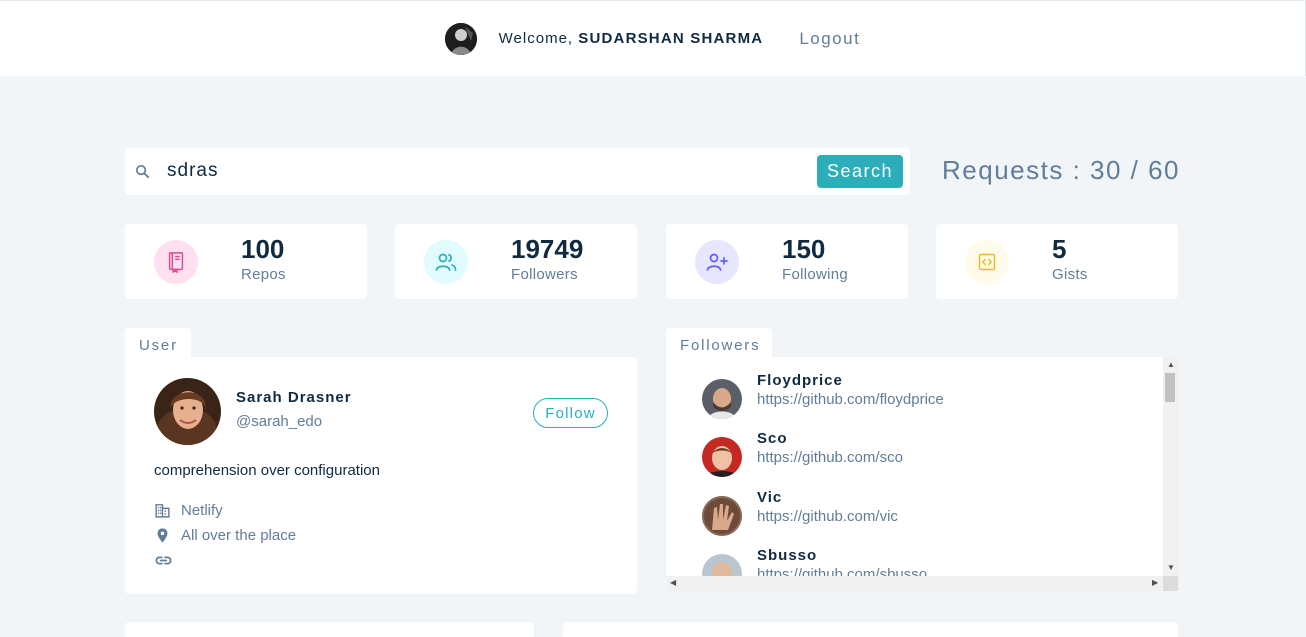 This screenshot has height=637, width=1306. What do you see at coordinates (1170, 467) in the screenshot?
I see `vertical-scrollbar: ▲ ▼` at bounding box center [1170, 467].